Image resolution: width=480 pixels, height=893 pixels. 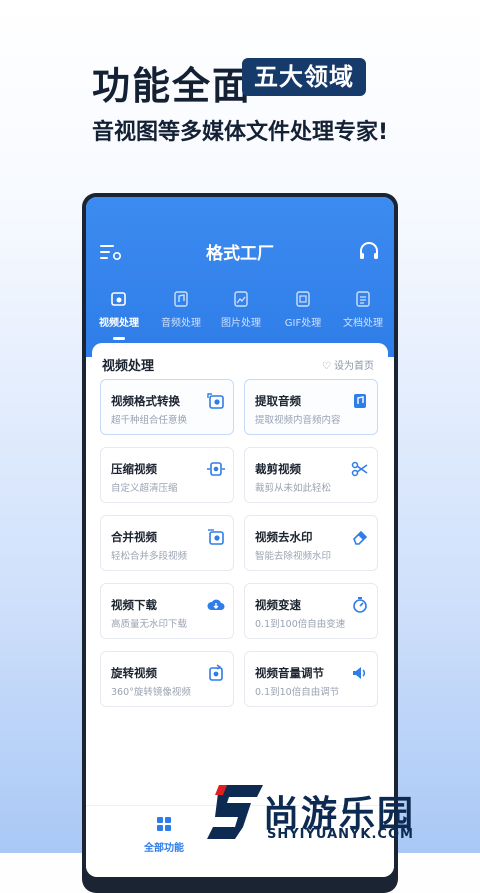 What do you see at coordinates (167, 611) in the screenshot?
I see `card-video-download: 视频下载 高质量无水印下载` at bounding box center [167, 611].